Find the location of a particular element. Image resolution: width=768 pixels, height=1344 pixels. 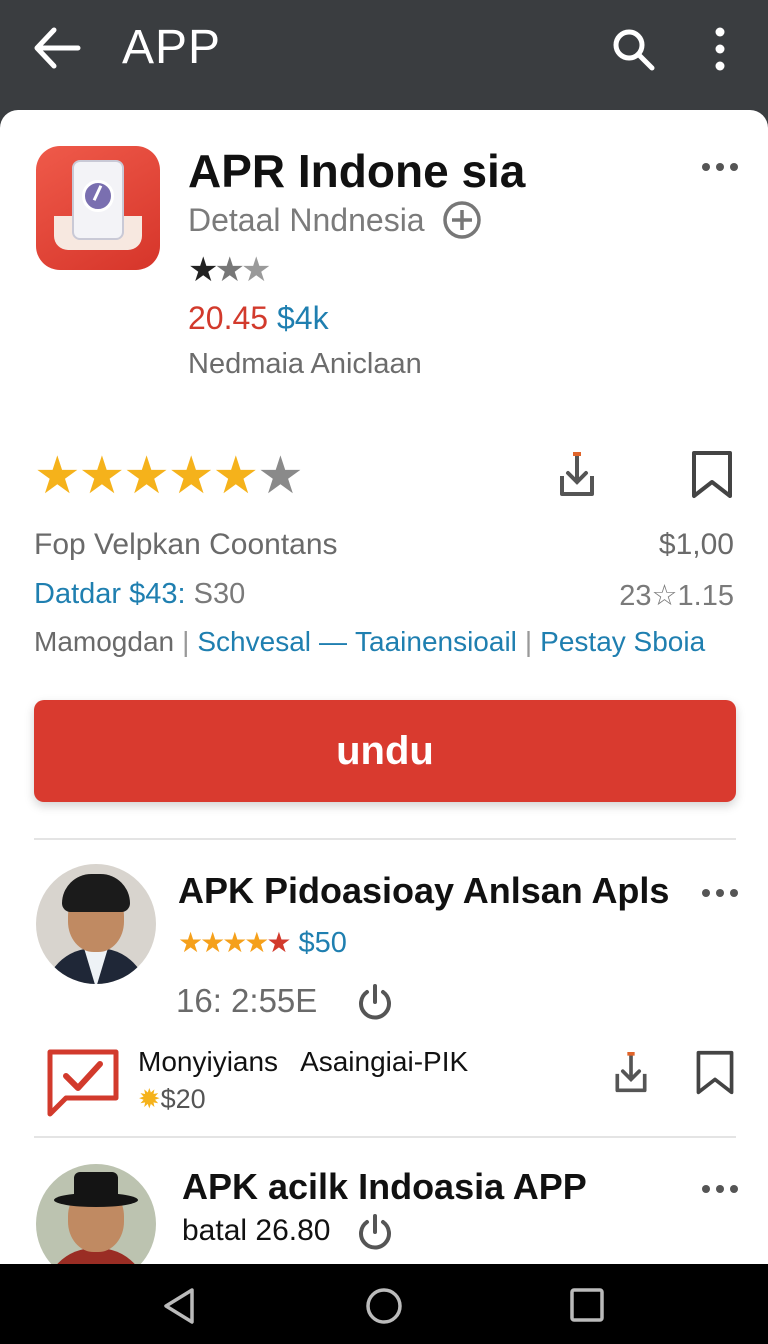

nav-home-icon is located at coordinates (384, 1306).